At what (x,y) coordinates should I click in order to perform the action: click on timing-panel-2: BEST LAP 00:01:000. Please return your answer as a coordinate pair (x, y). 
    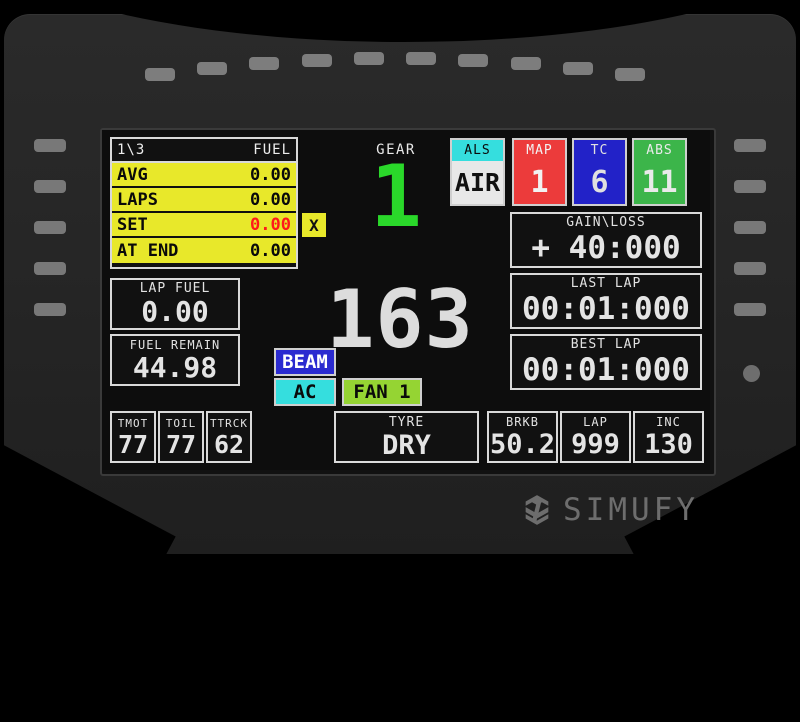
    Looking at the image, I should click on (606, 362).